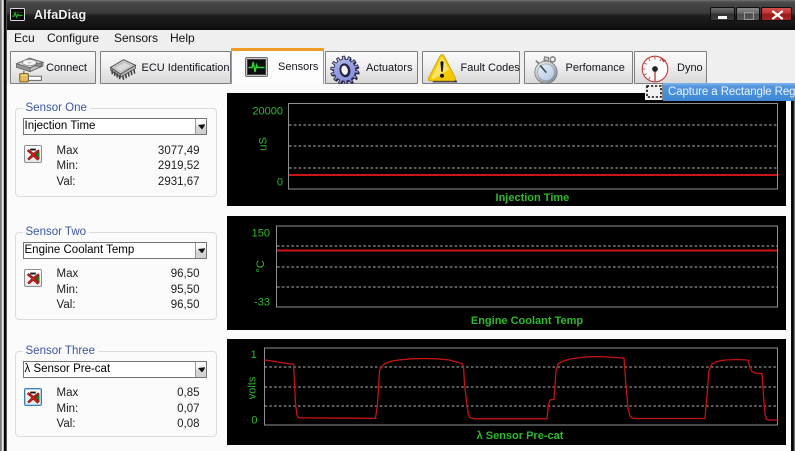 The image size is (795, 451). I want to click on svg-text: °C, so click(261, 266).